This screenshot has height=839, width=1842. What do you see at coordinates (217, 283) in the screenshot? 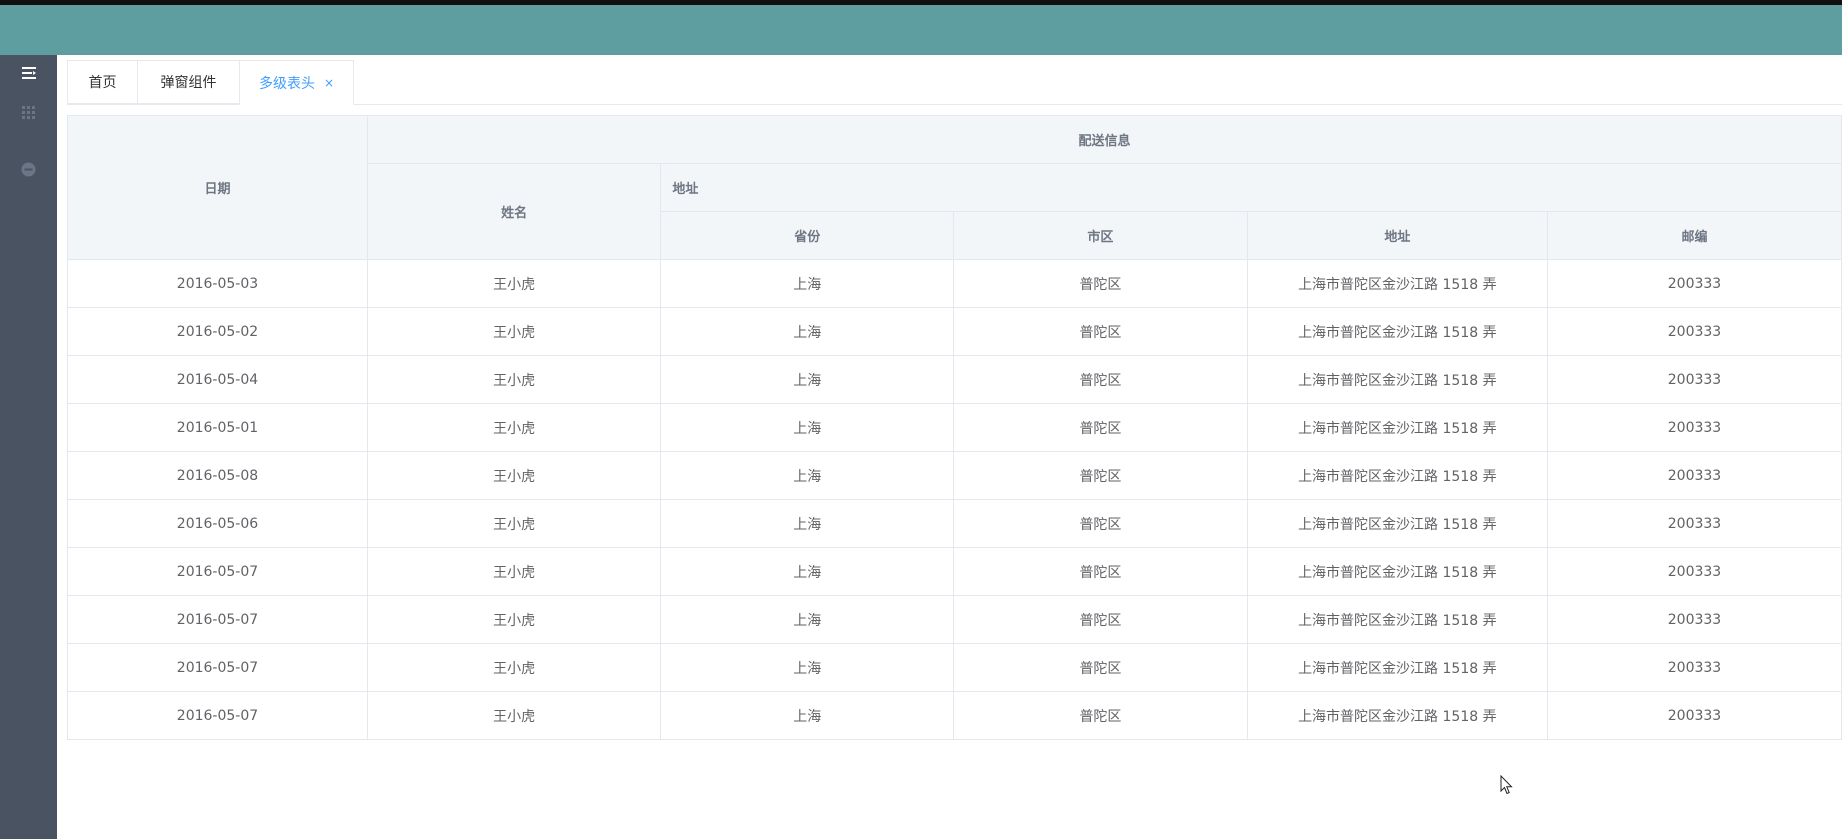
I see `cell-date: 2016-05-03` at bounding box center [217, 283].